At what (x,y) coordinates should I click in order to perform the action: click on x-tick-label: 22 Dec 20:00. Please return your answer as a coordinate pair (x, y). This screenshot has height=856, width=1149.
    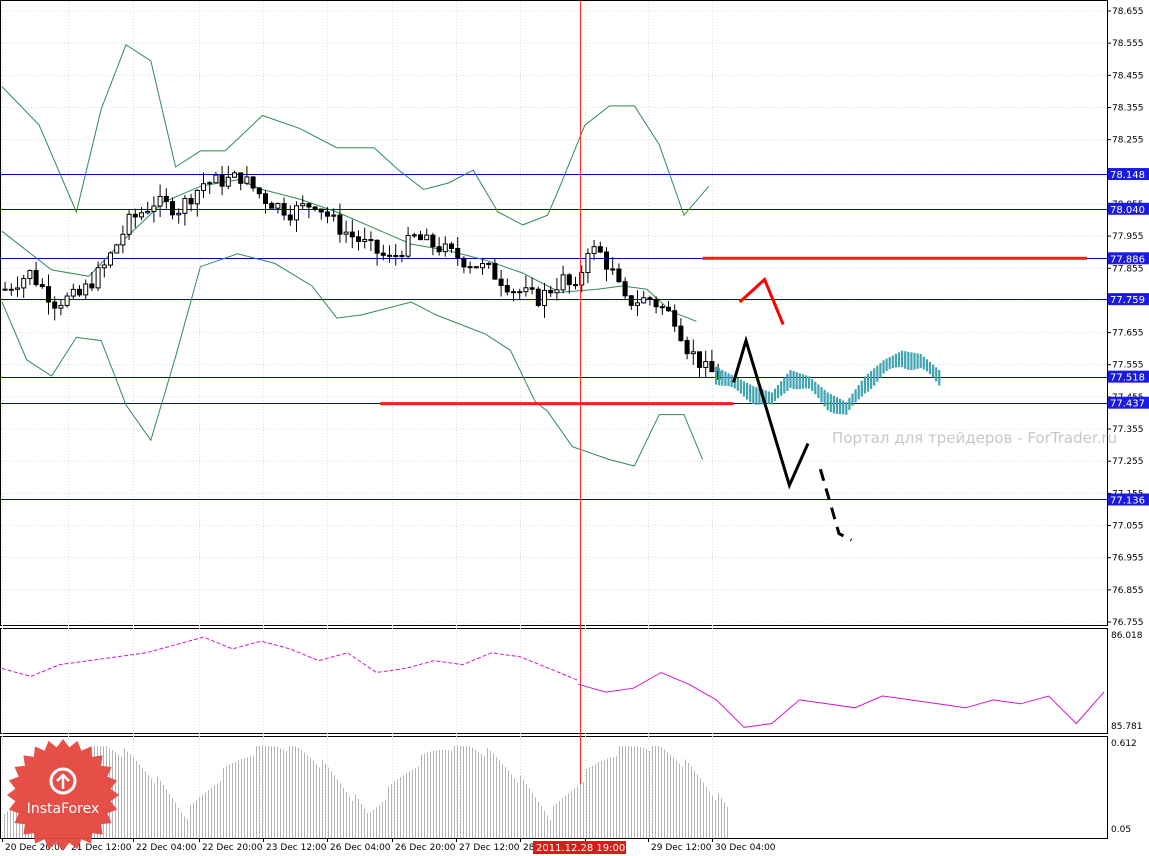
    Looking at the image, I should click on (232, 848).